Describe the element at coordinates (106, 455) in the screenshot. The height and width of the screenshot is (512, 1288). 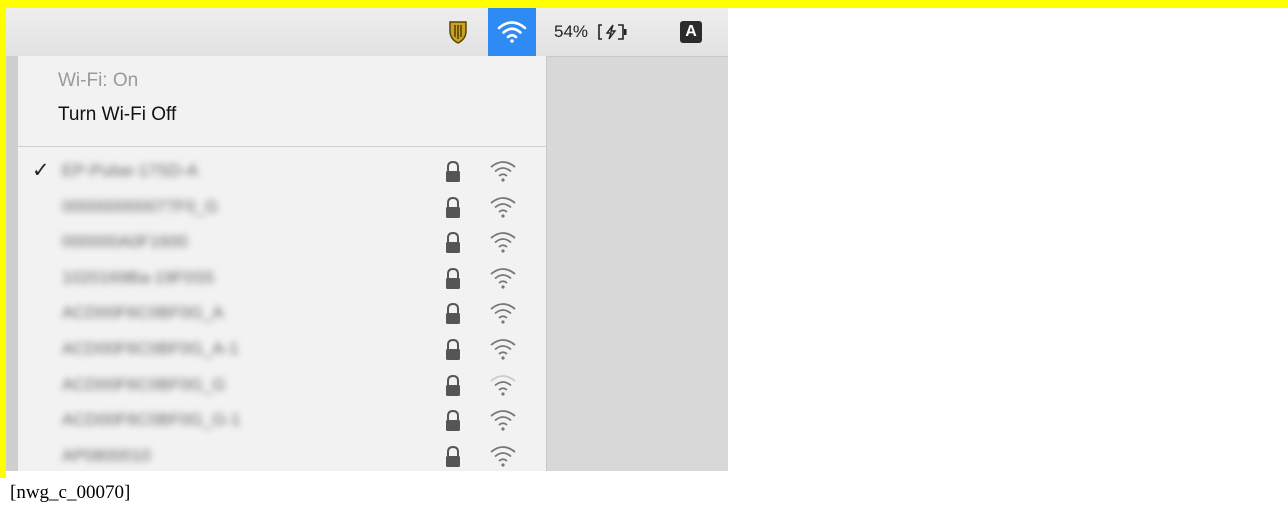
I see `network-name: AP0800010` at that location.